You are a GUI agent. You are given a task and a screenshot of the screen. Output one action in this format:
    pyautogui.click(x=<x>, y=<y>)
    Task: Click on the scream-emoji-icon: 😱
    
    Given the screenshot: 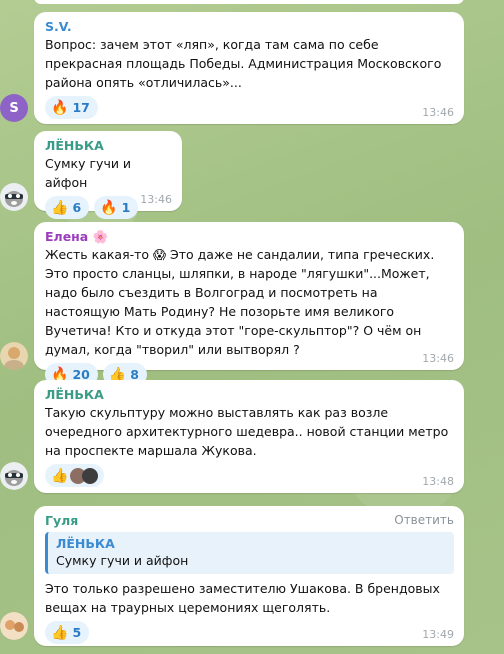 What is the action you would take?
    pyautogui.click(x=160, y=254)
    